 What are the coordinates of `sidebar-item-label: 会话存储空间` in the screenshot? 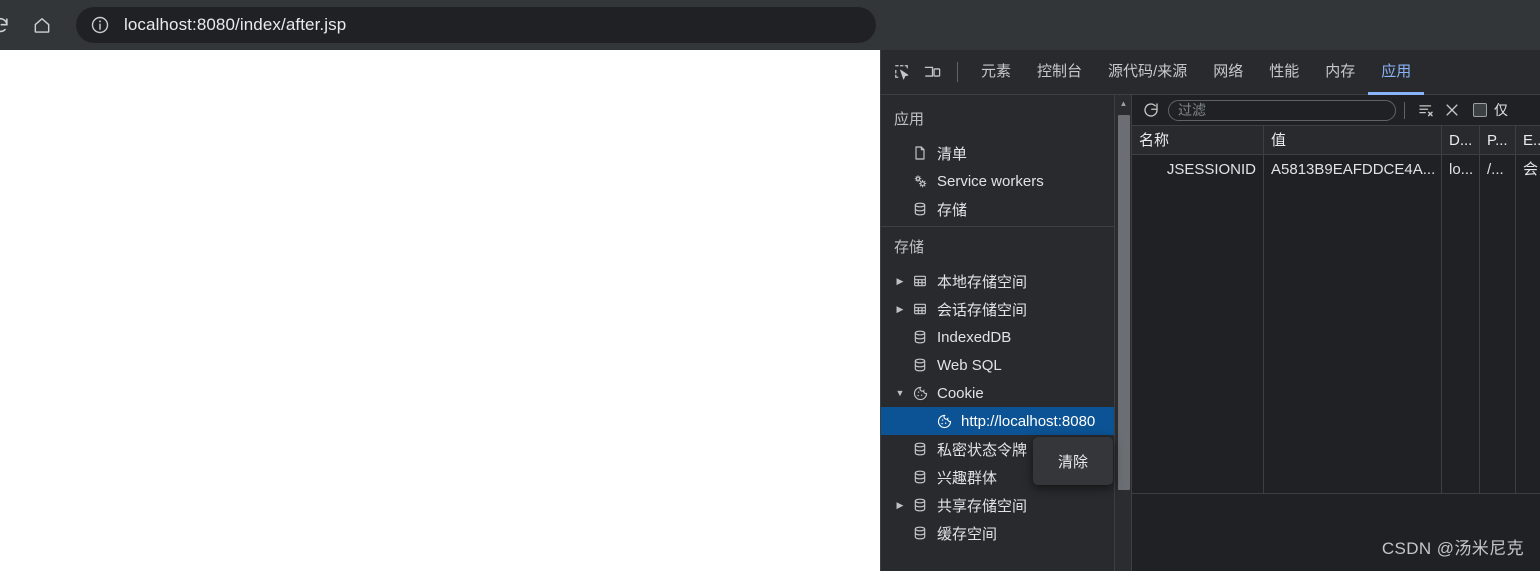 It's located at (982, 310).